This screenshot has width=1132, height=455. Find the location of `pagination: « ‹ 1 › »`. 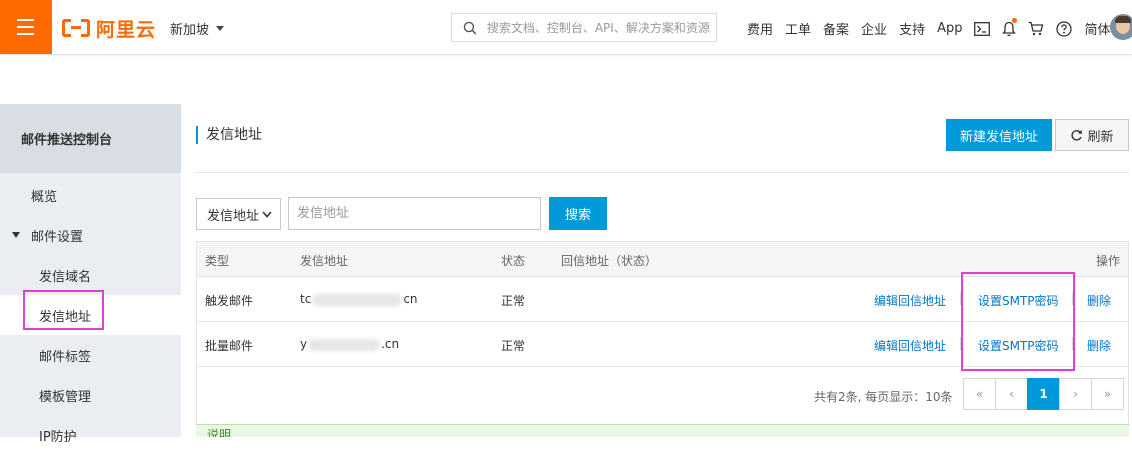

pagination: « ‹ 1 › » is located at coordinates (1043, 394).